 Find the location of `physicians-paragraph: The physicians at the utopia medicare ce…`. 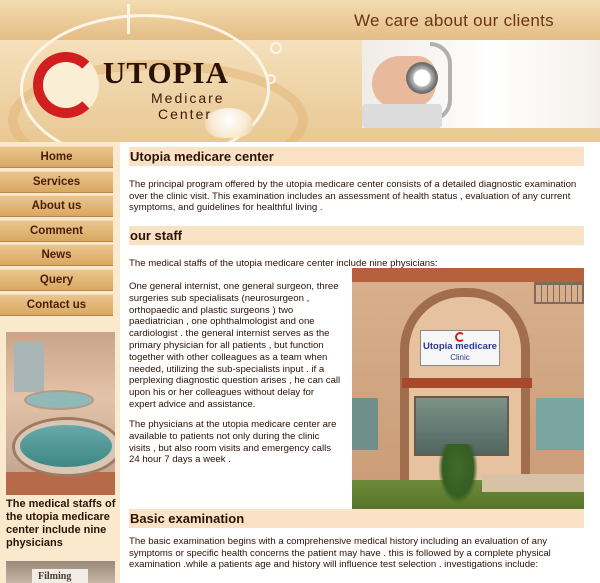

physicians-paragraph: The physicians at the utopia medicare ce… is located at coordinates (233, 442).